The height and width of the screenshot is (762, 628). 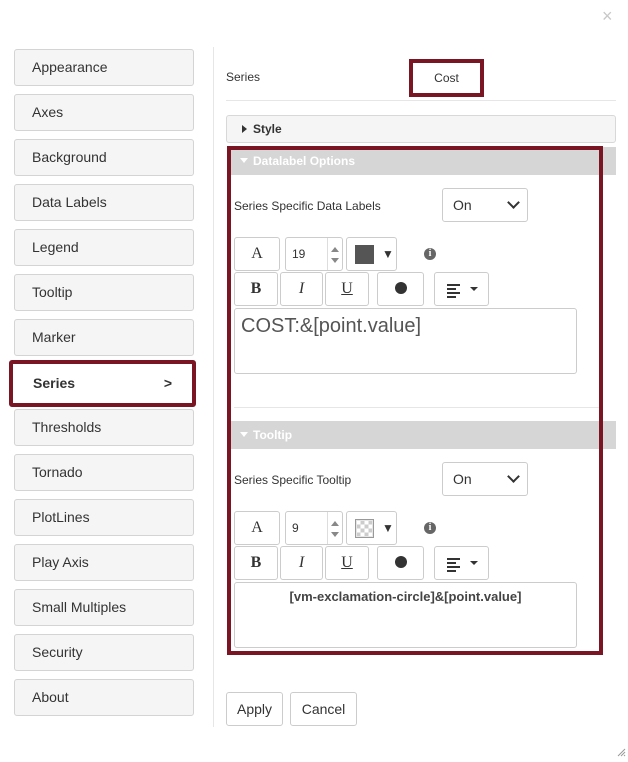 I want to click on sidebar-item-play-axis: Play Axis, so click(x=104, y=562).